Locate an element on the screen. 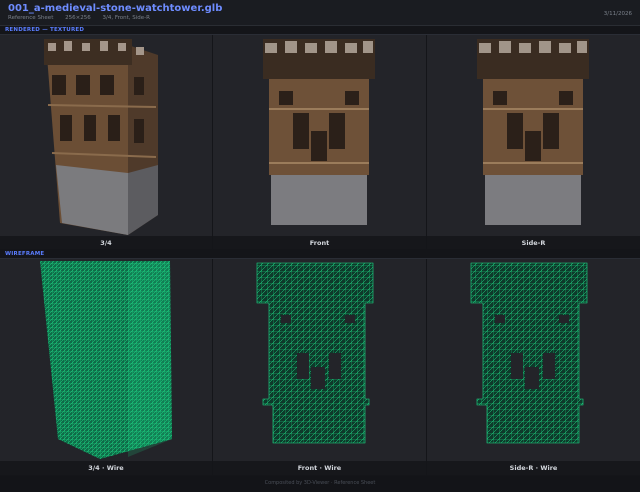  subtitle-views: 3/4, Front, Side-R is located at coordinates (126, 18).